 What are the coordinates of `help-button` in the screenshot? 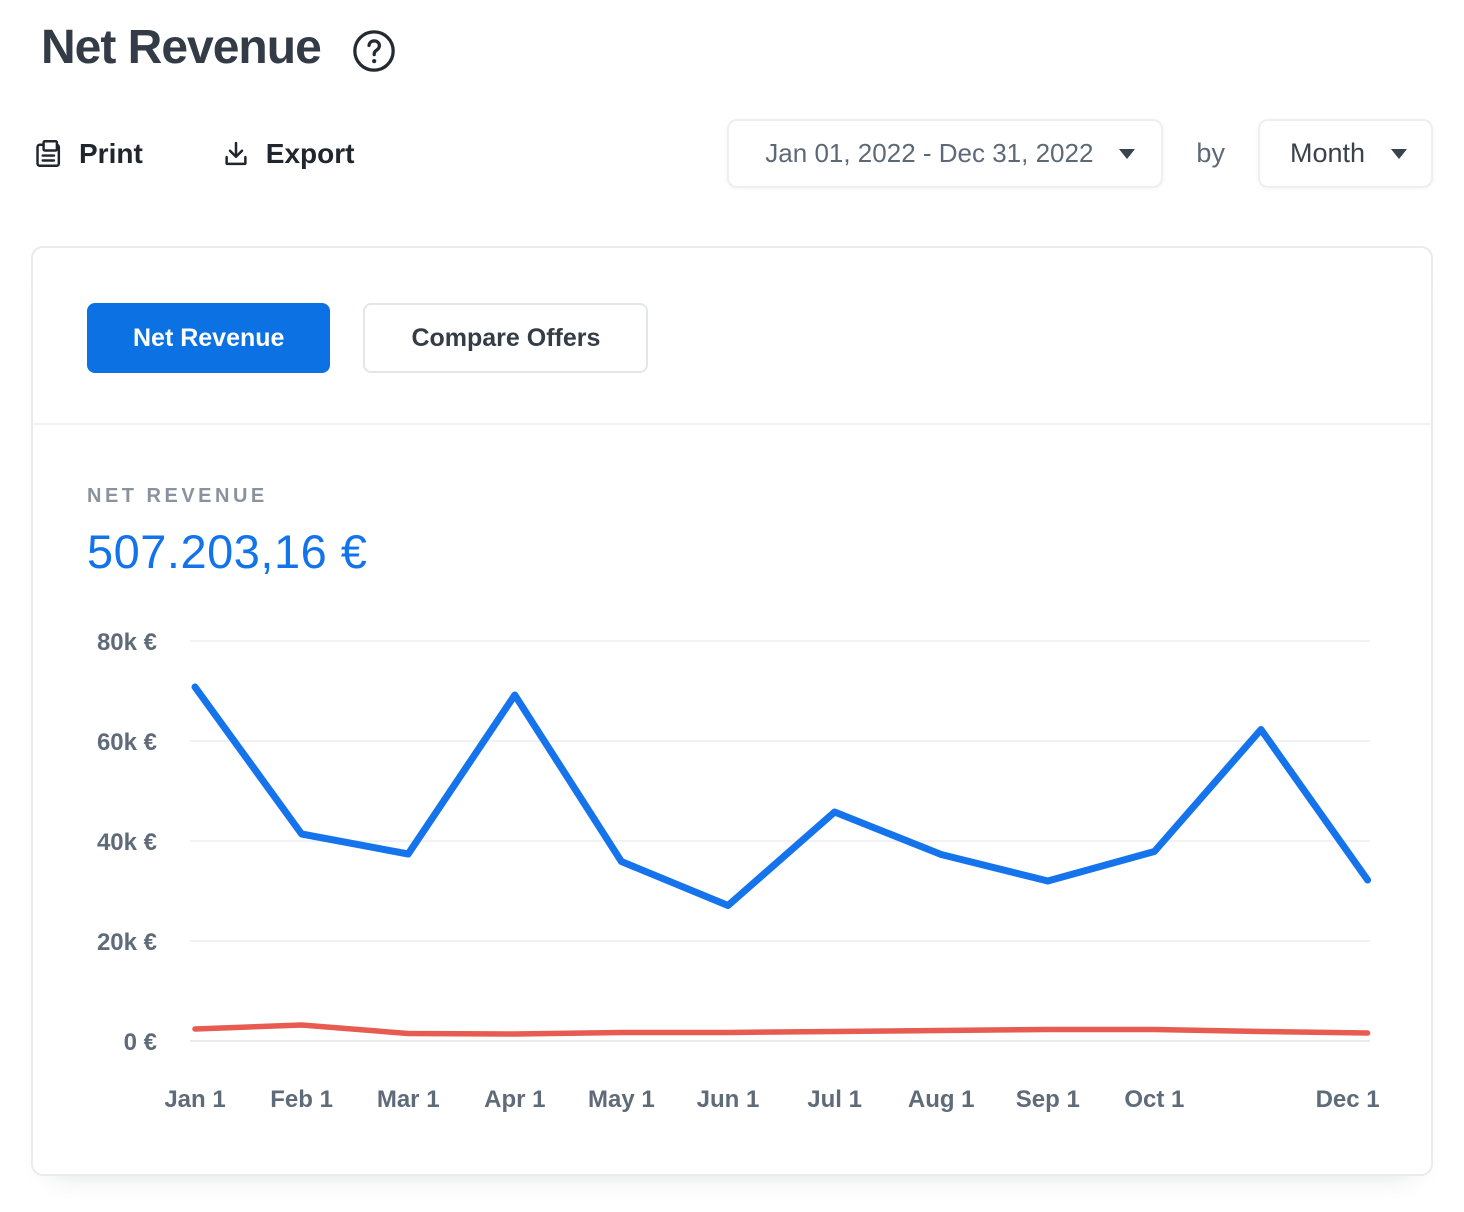 It's located at (374, 51).